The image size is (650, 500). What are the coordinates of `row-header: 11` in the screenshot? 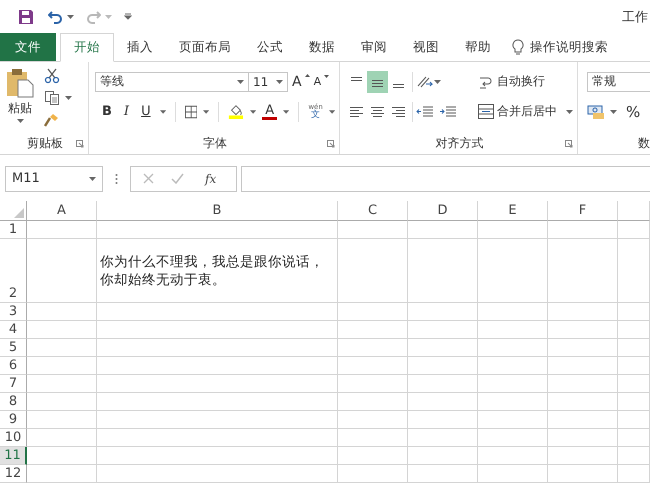 It's located at (13, 456).